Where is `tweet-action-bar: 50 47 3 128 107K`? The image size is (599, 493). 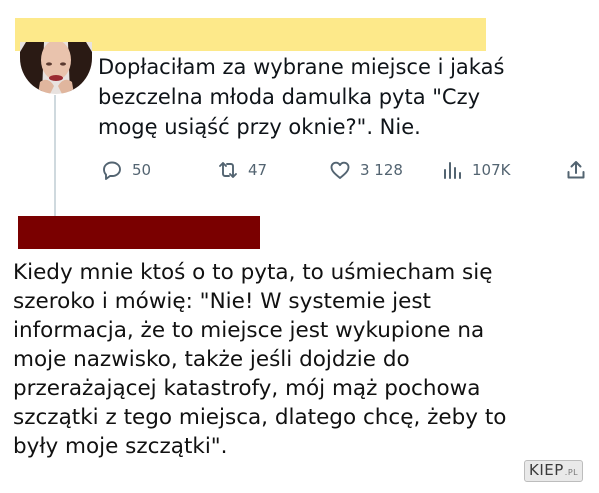 tweet-action-bar: 50 47 3 128 107K is located at coordinates (345, 170).